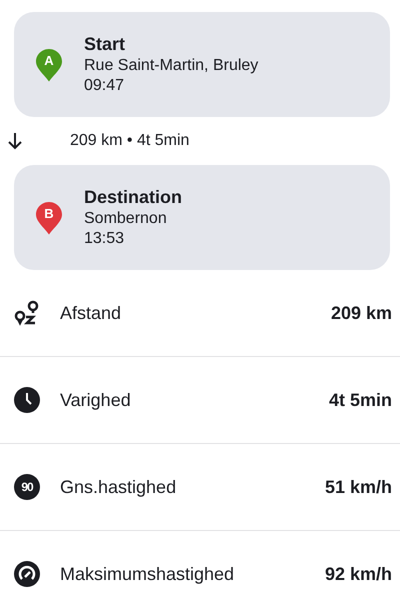  Describe the element at coordinates (96, 400) in the screenshot. I see `stat-label: Varighed` at that location.